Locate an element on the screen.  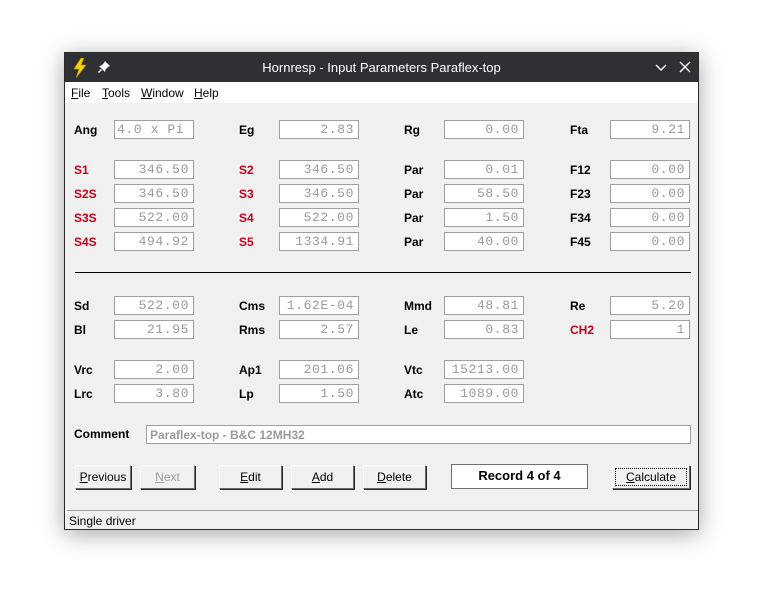
window-title: Hornresp - Input Parameters Paraflex-top is located at coordinates (381, 67).